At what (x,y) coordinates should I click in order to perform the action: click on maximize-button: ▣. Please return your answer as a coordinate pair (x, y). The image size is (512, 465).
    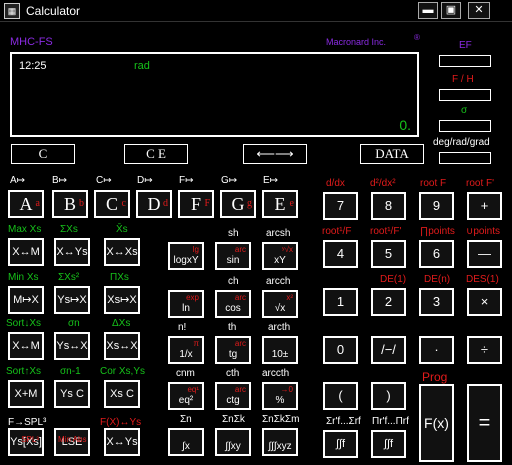
    Looking at the image, I should click on (451, 10).